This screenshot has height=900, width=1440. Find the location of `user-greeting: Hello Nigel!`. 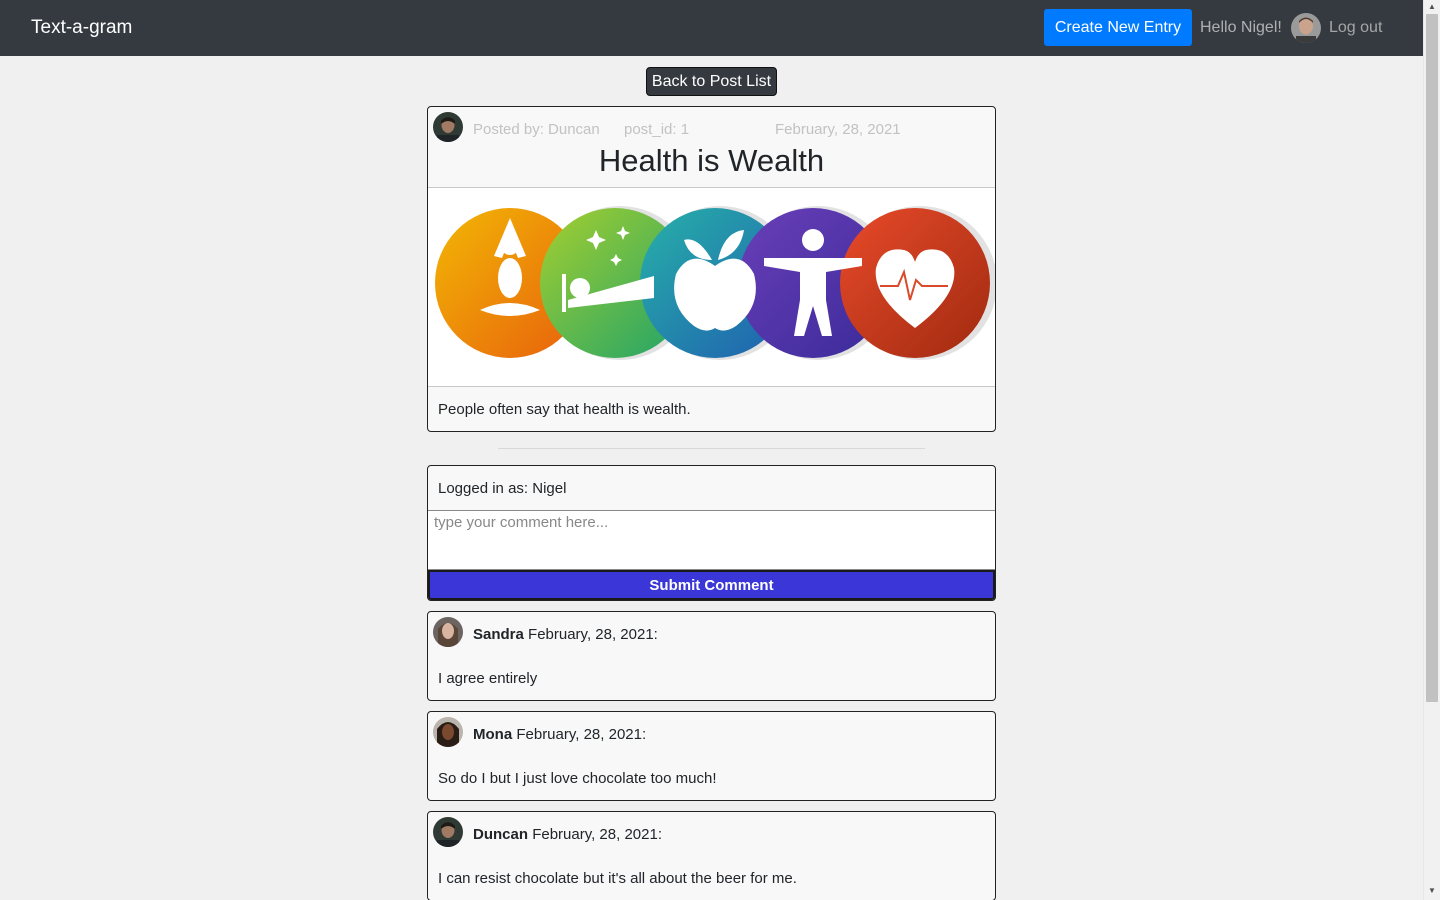

user-greeting: Hello Nigel! is located at coordinates (1241, 27).